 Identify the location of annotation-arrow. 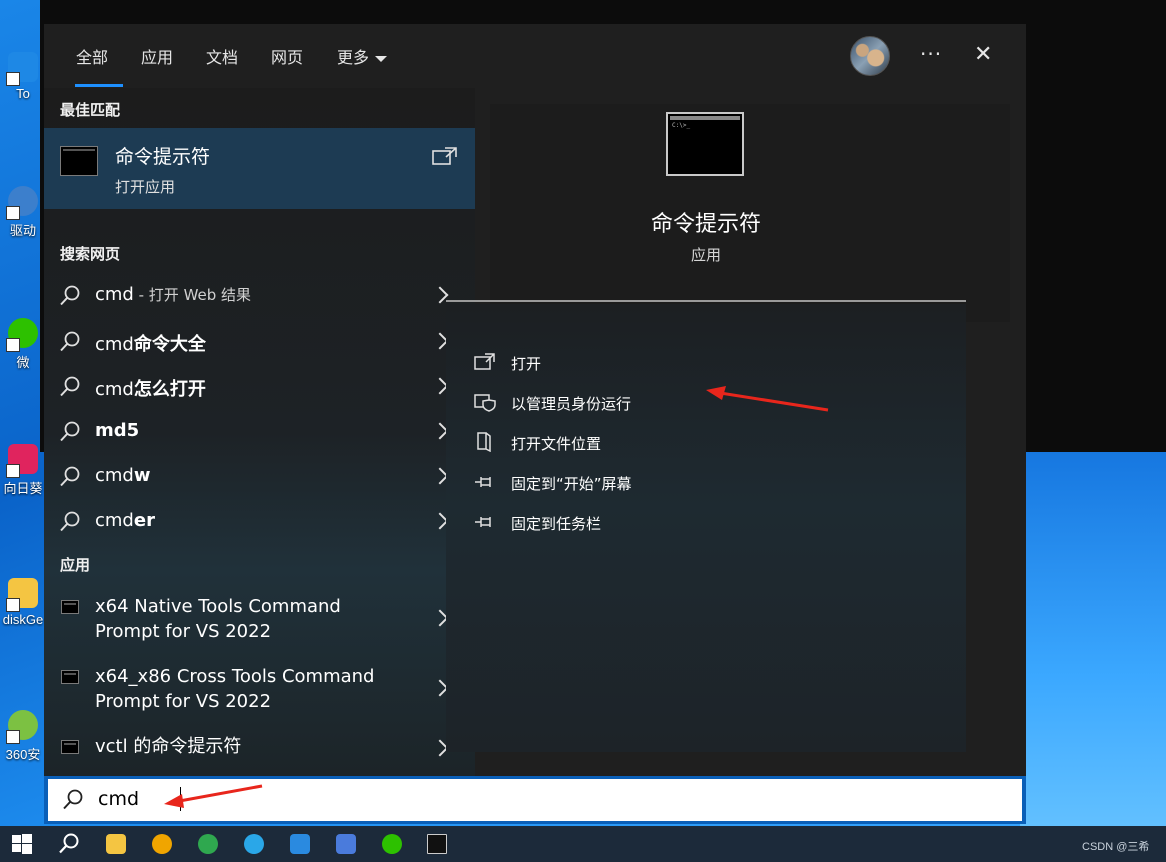
(213, 796).